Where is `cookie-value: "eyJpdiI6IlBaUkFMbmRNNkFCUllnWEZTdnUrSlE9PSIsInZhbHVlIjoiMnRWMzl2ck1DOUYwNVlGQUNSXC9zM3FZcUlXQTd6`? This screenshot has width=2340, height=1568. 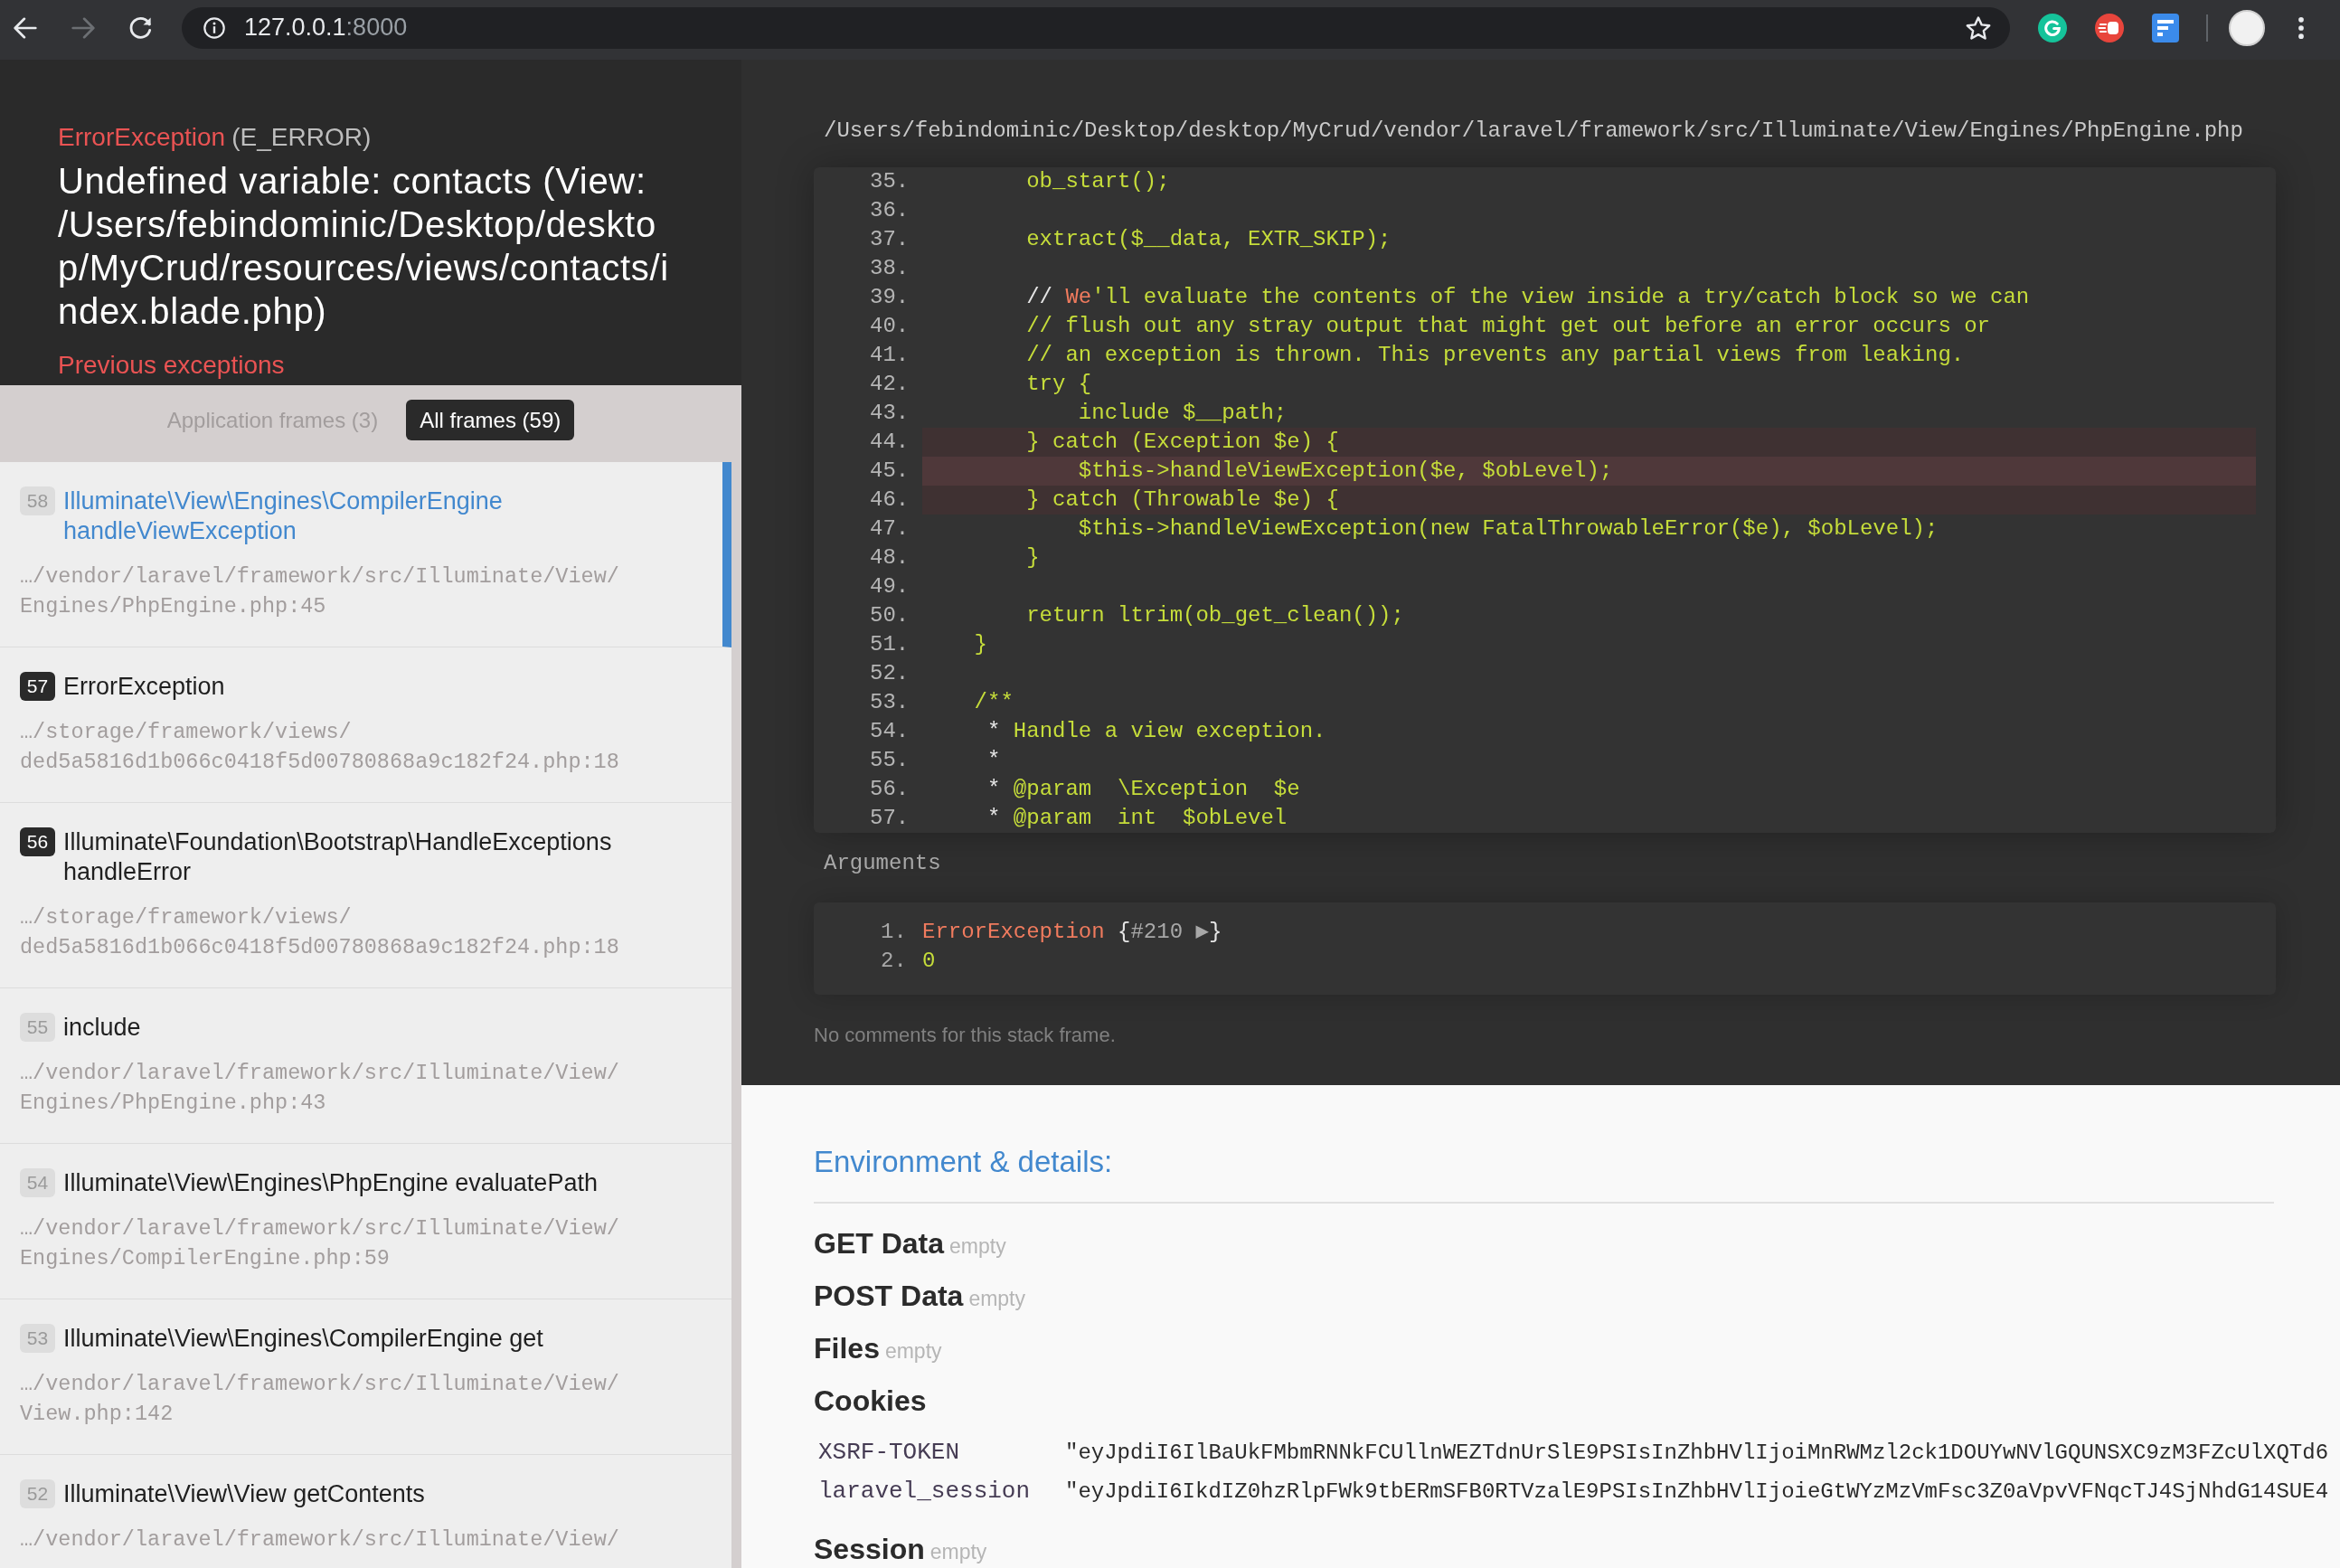 cookie-value: "eyJpdiI6IlBaUkFMbmRNNkFCUllnWEZTdnUrSlE9PSIsInZhbHVlIjoiMnRWMzl2ck1DOUYwNVlGQUNSXC9zM3FZcUlXQTd6 is located at coordinates (1697, 1453).